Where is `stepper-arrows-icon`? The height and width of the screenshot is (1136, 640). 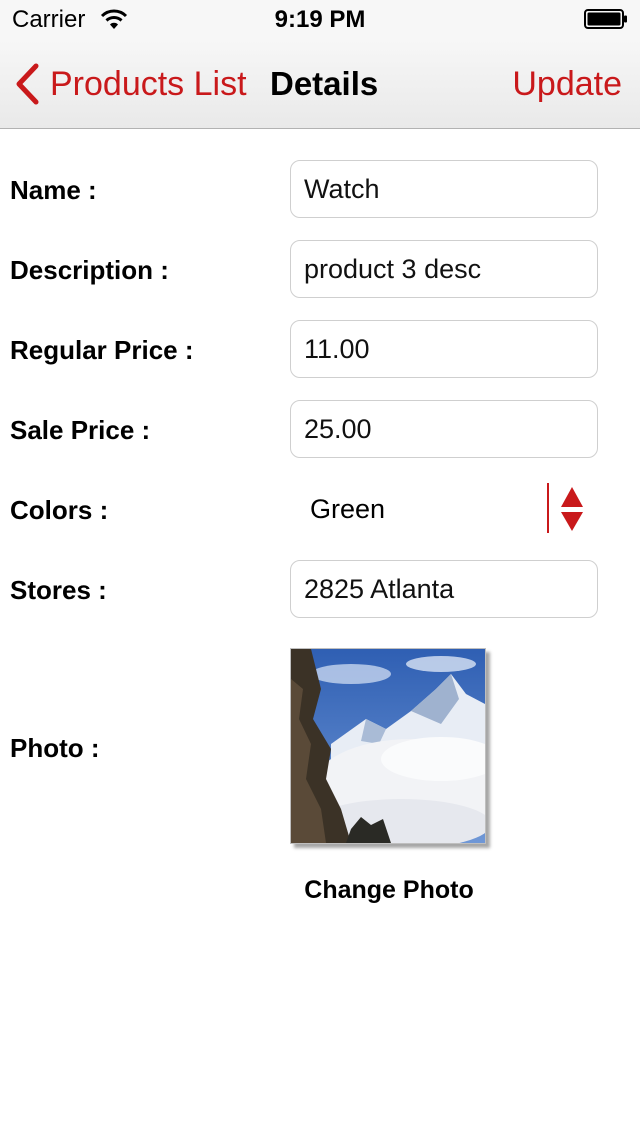 stepper-arrows-icon is located at coordinates (572, 509).